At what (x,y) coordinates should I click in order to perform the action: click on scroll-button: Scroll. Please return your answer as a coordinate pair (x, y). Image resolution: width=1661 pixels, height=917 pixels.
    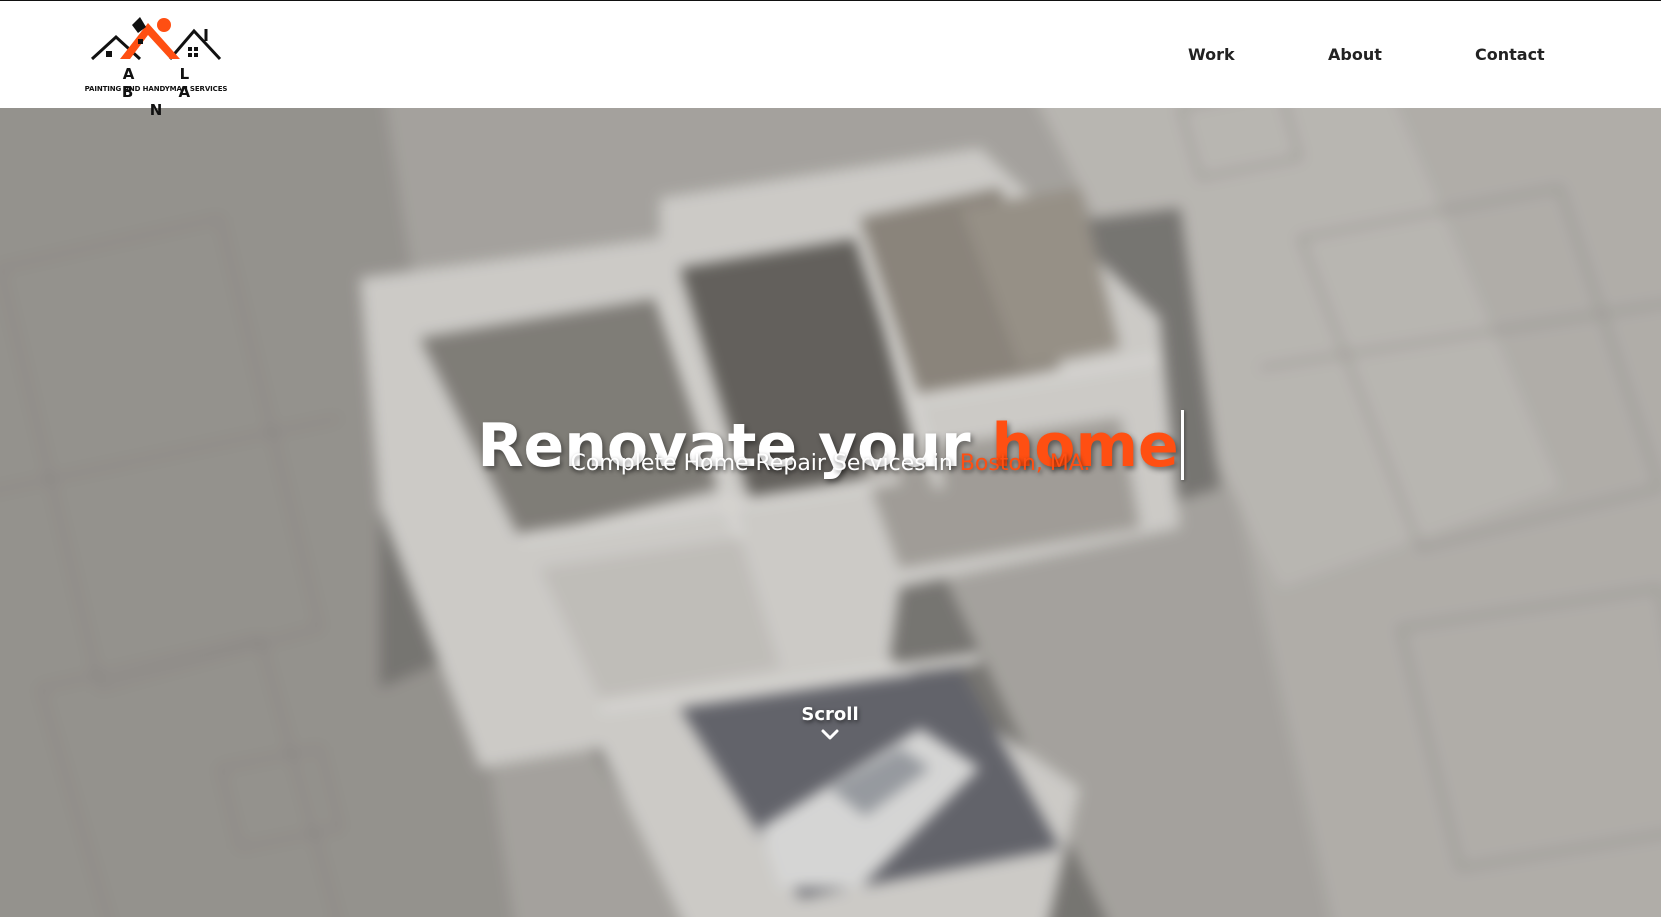
    Looking at the image, I should click on (830, 723).